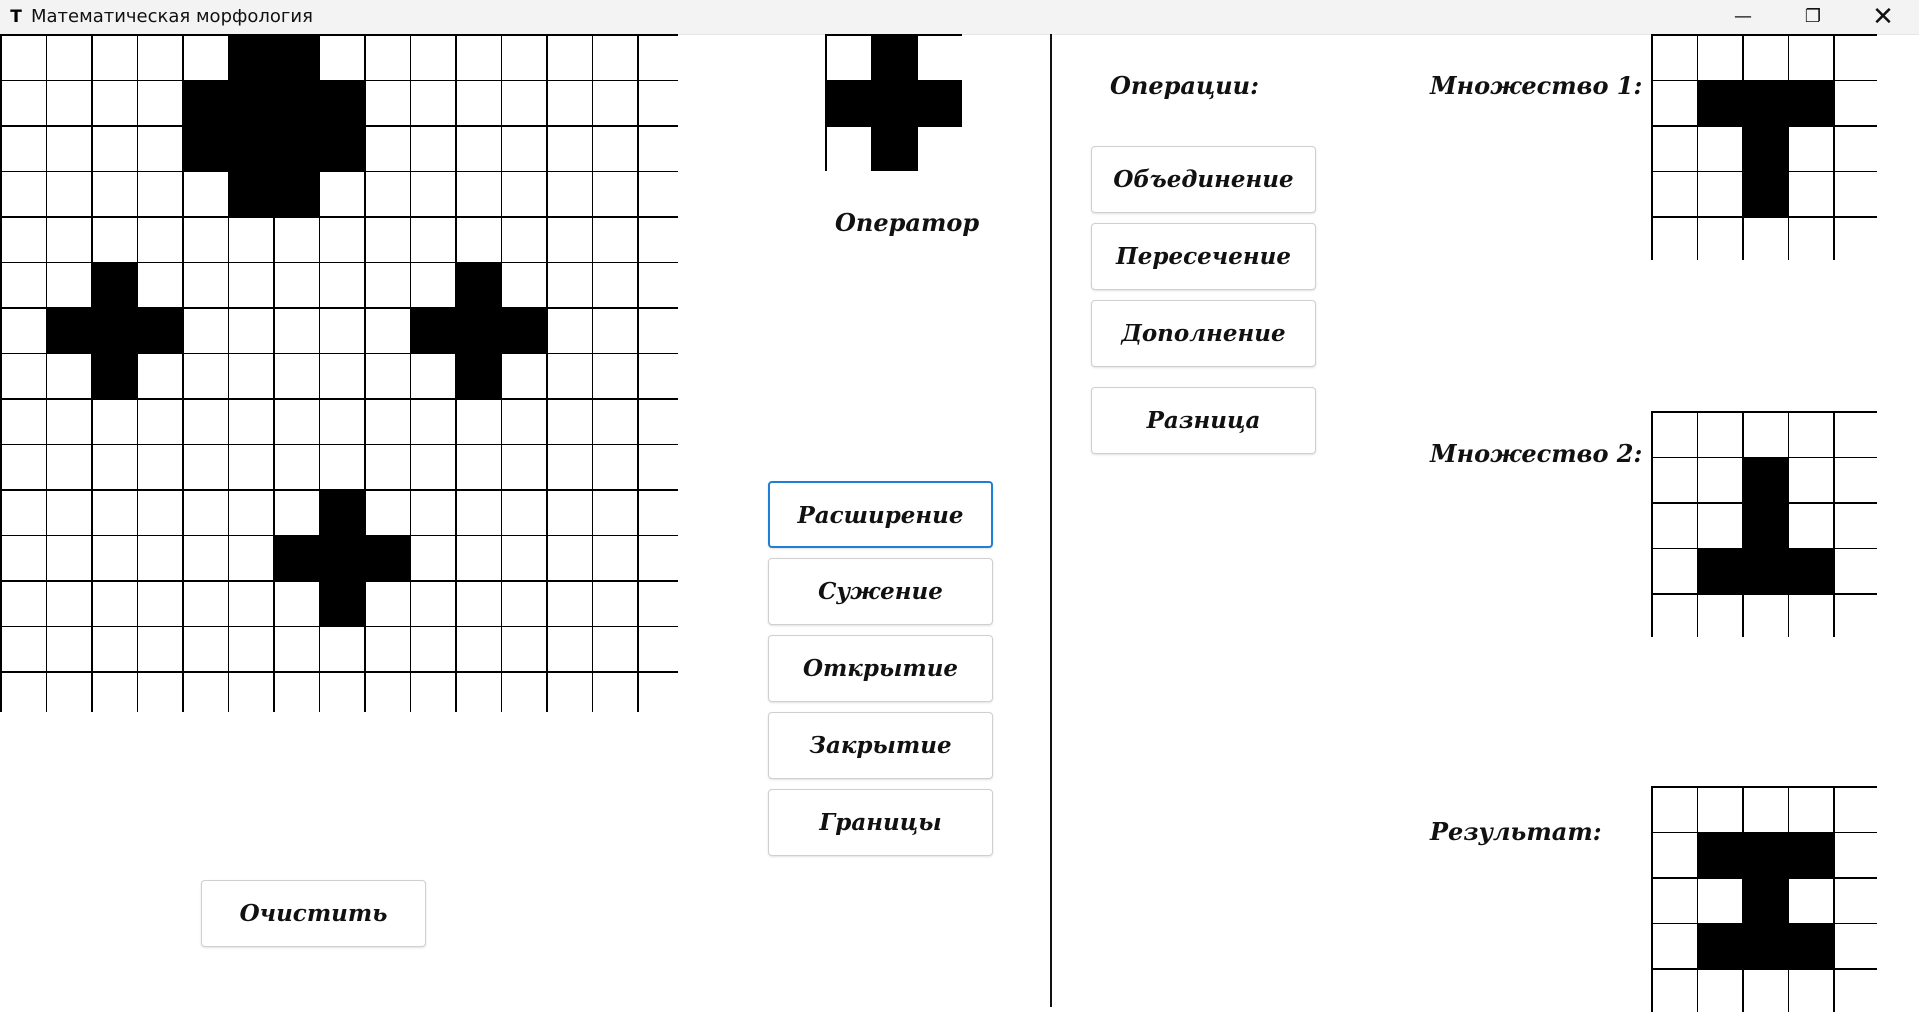  I want to click on clear-button: Очистить, so click(313, 913).